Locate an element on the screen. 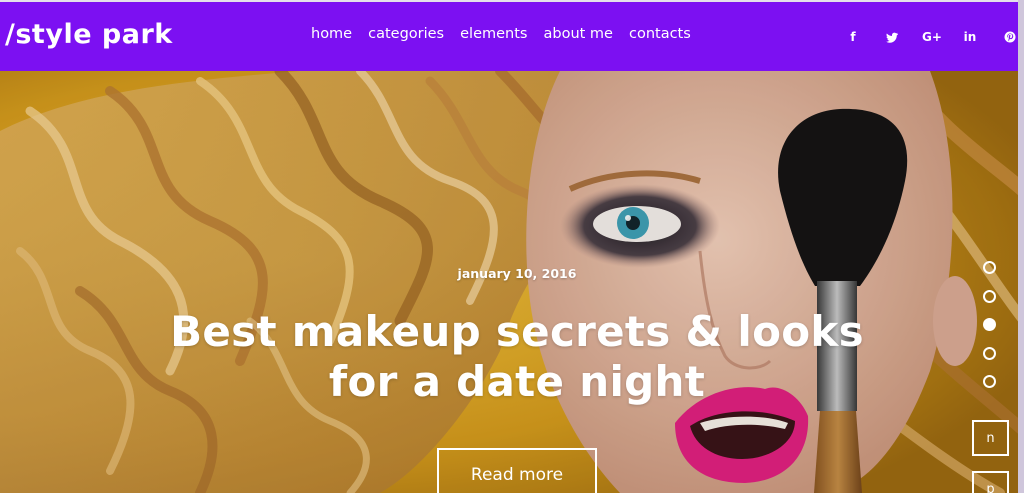 This screenshot has height=493, width=1024. slider-prev-button: p is located at coordinates (990, 482).